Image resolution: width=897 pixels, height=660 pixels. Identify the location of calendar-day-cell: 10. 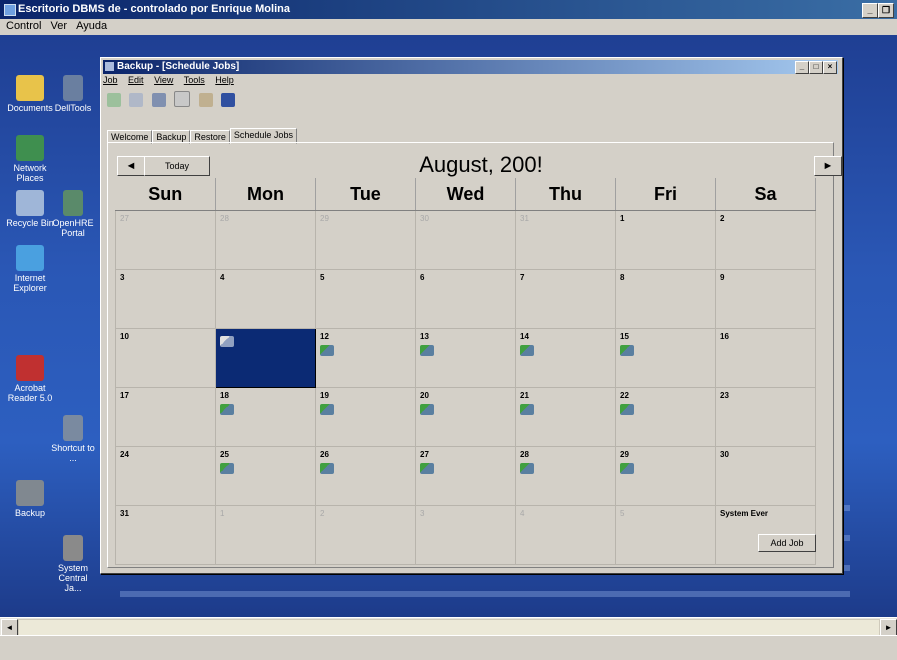
(165, 358).